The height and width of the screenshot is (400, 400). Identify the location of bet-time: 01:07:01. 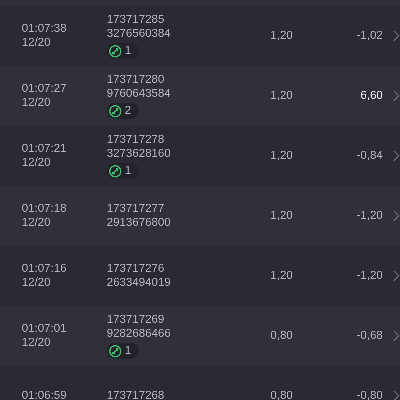
(45, 329).